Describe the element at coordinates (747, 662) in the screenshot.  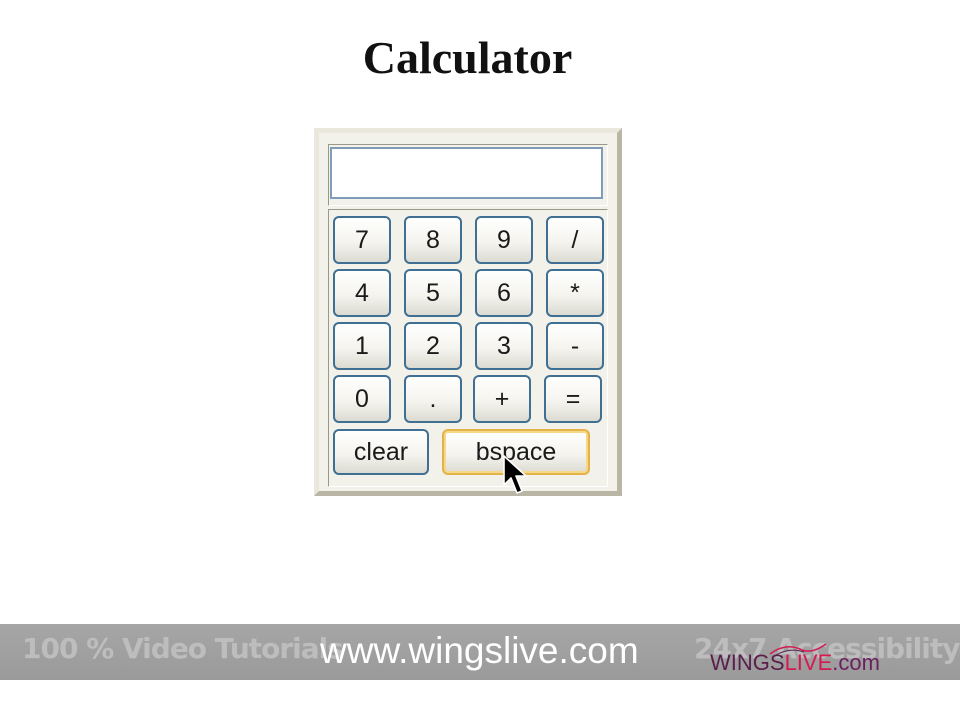
I see `logo-wings-text: WINGS` at that location.